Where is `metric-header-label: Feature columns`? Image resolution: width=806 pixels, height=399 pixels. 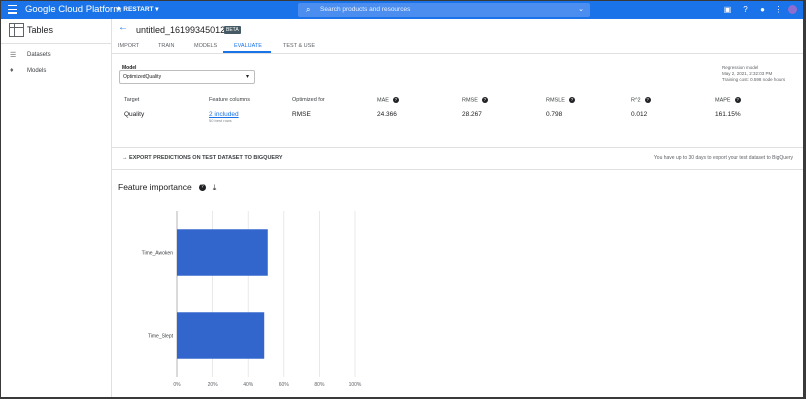
metric-header-label: Feature columns is located at coordinates (229, 100).